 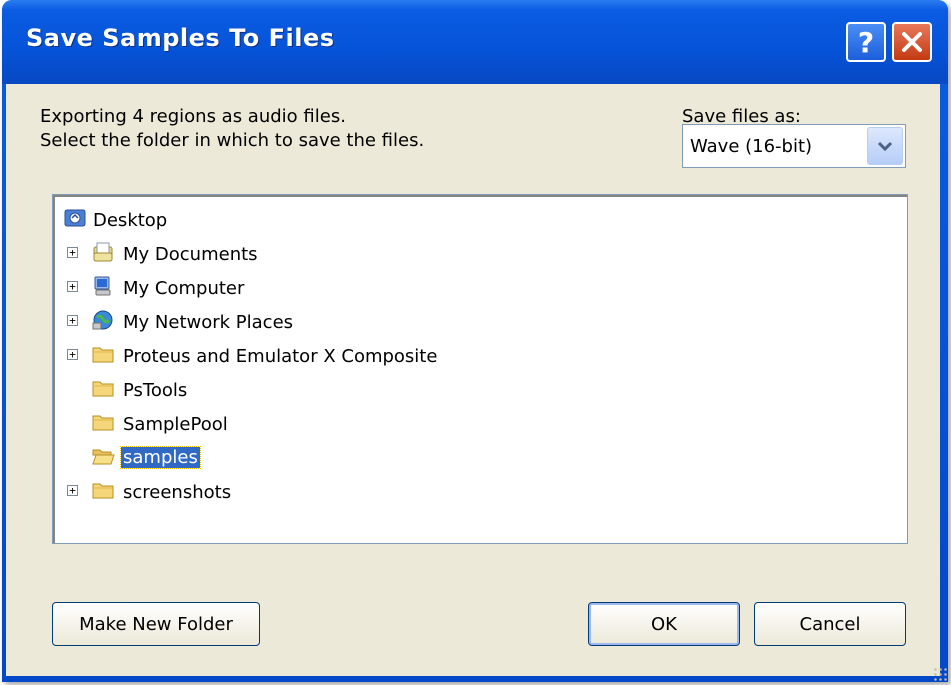 I want to click on tree-item-label: screenshots, so click(x=177, y=492).